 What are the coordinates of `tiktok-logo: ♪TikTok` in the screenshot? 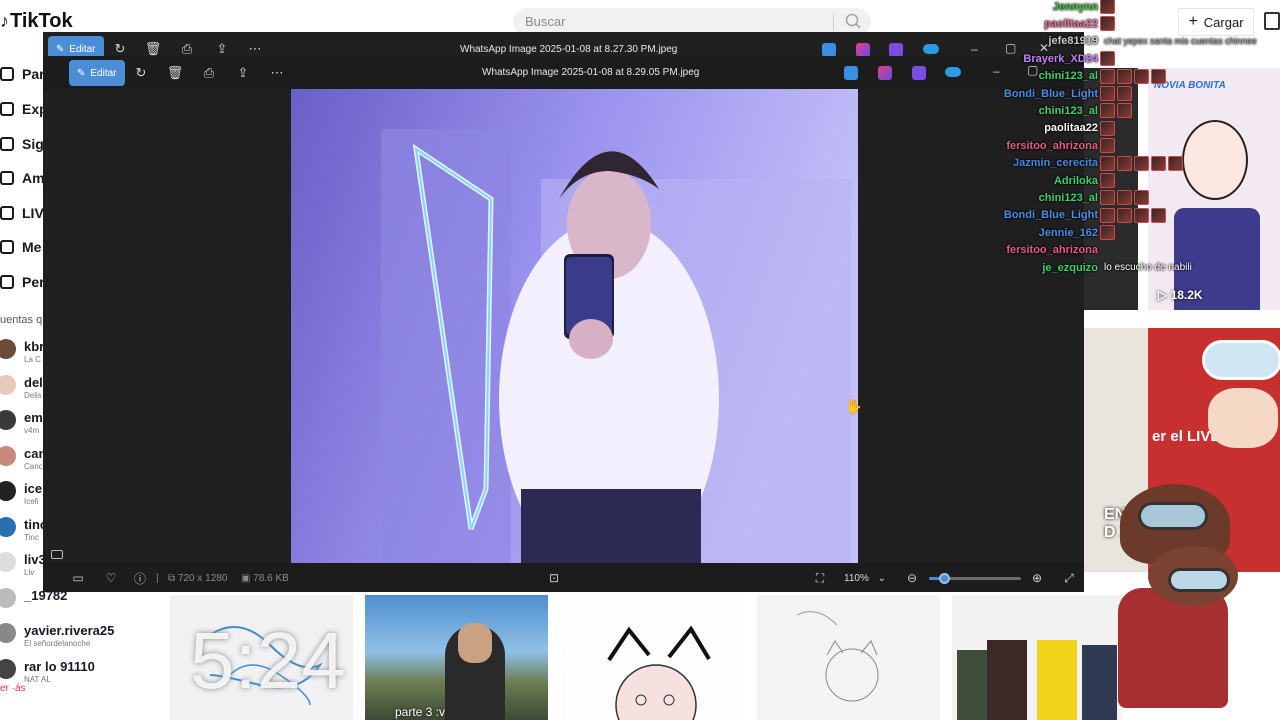 It's located at (36, 21).